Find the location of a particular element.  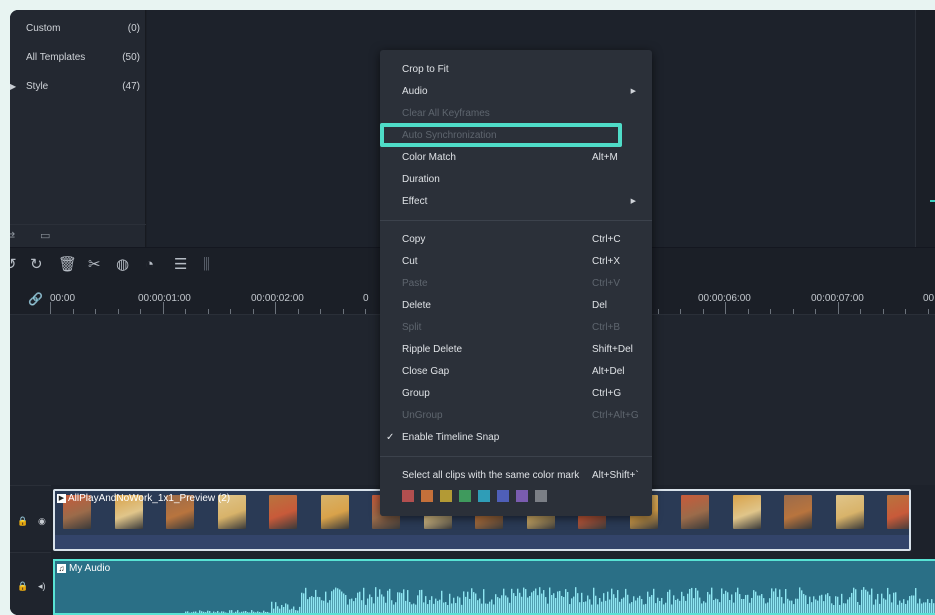

menu-item-enable-timeline-snap: ✓ Enable Timeline Snap is located at coordinates (512, 437).